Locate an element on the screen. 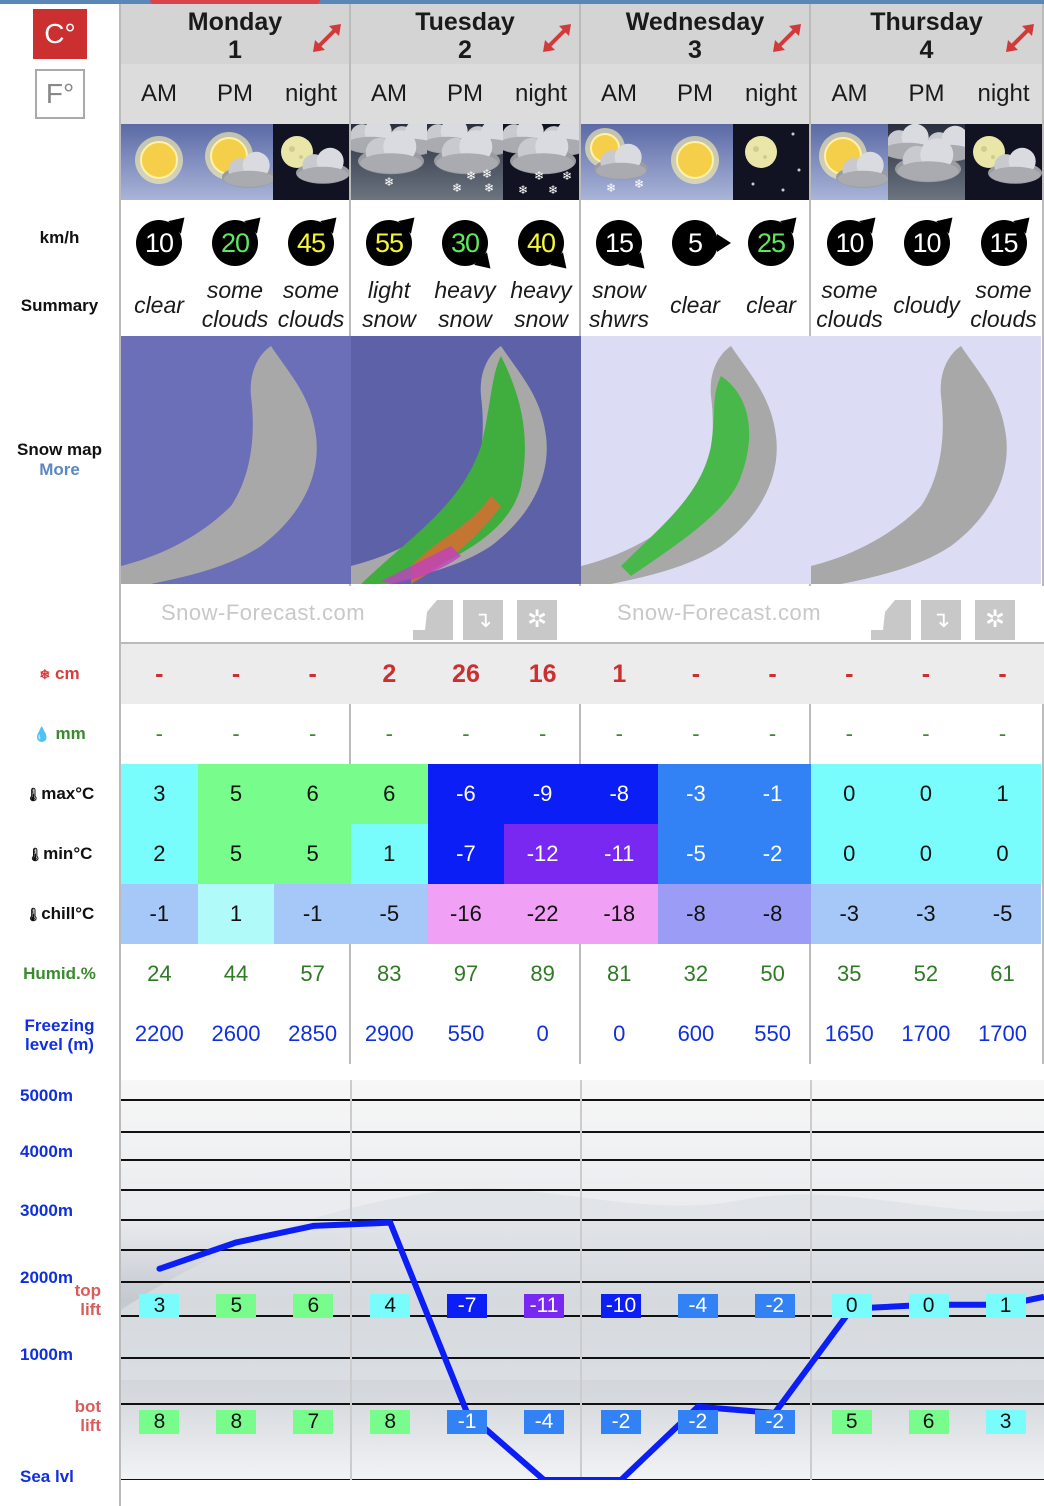 This screenshot has width=1044, height=1506. summary-text: shwrs is located at coordinates (619, 319).